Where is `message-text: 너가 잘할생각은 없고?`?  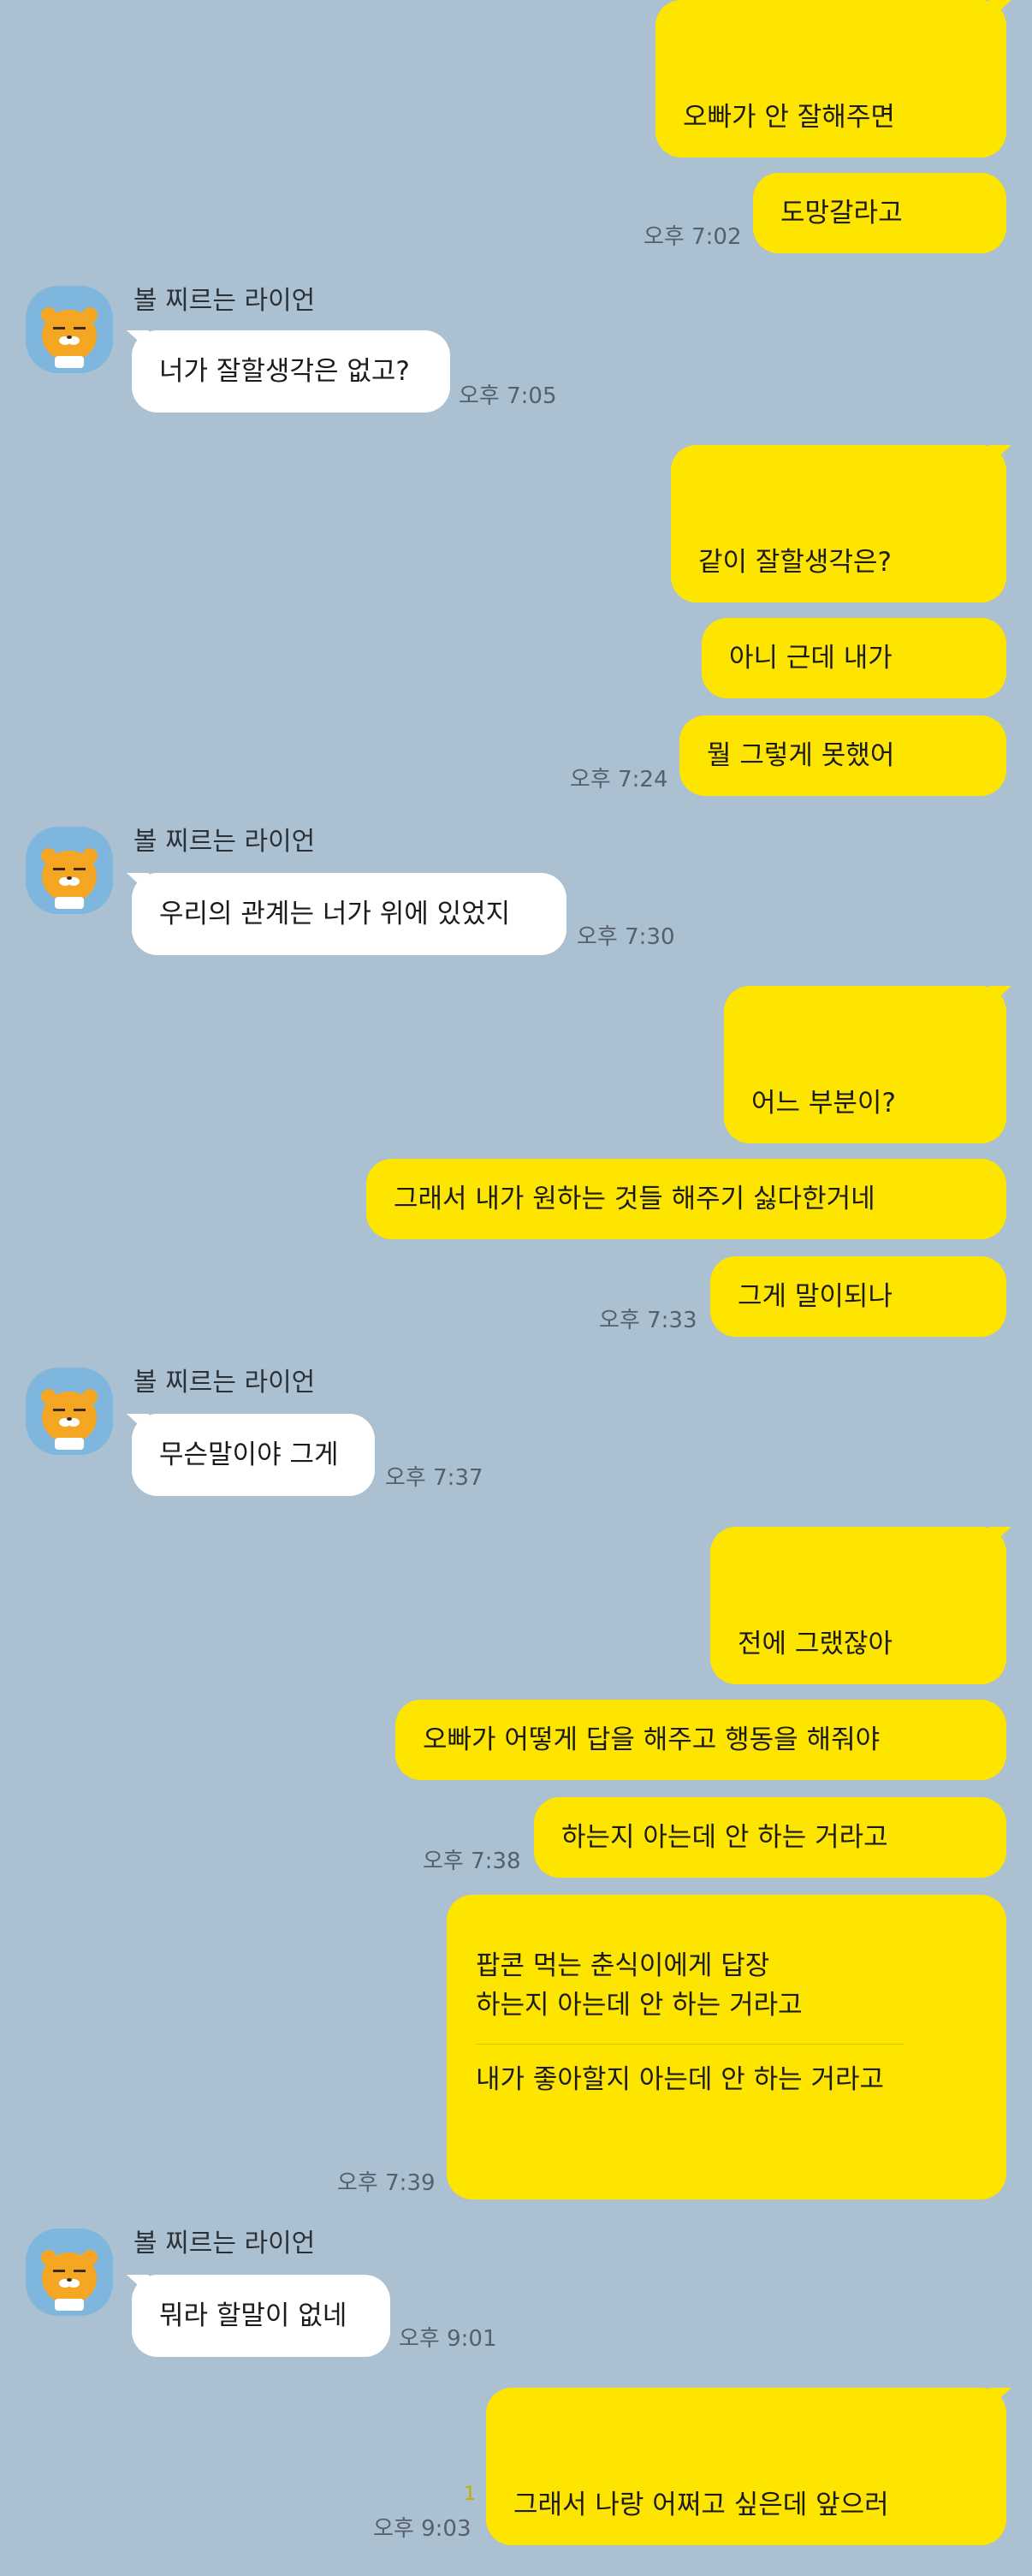 message-text: 너가 잘할생각은 없고? is located at coordinates (284, 371).